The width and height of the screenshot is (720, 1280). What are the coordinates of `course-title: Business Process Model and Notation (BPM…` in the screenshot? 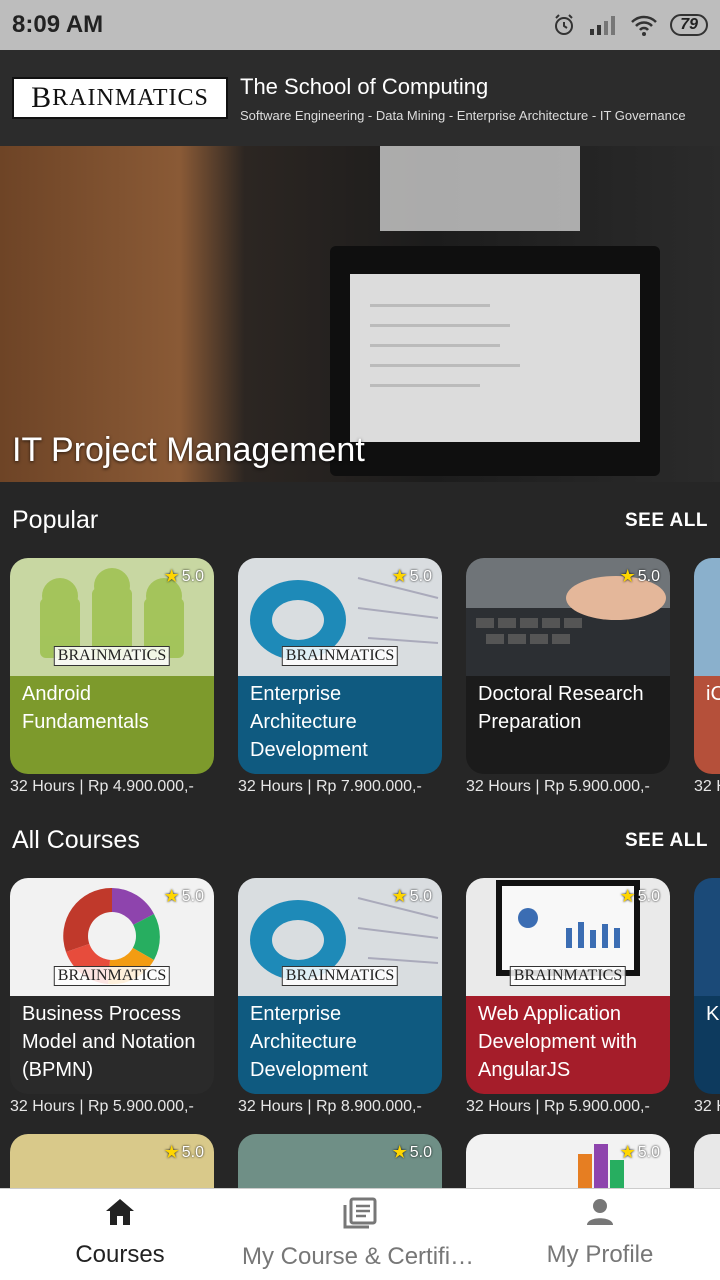 It's located at (112, 1045).